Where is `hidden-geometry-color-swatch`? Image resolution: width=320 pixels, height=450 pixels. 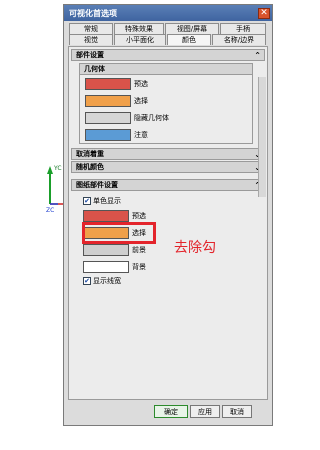
hidden-geometry-color-swatch is located at coordinates (108, 117).